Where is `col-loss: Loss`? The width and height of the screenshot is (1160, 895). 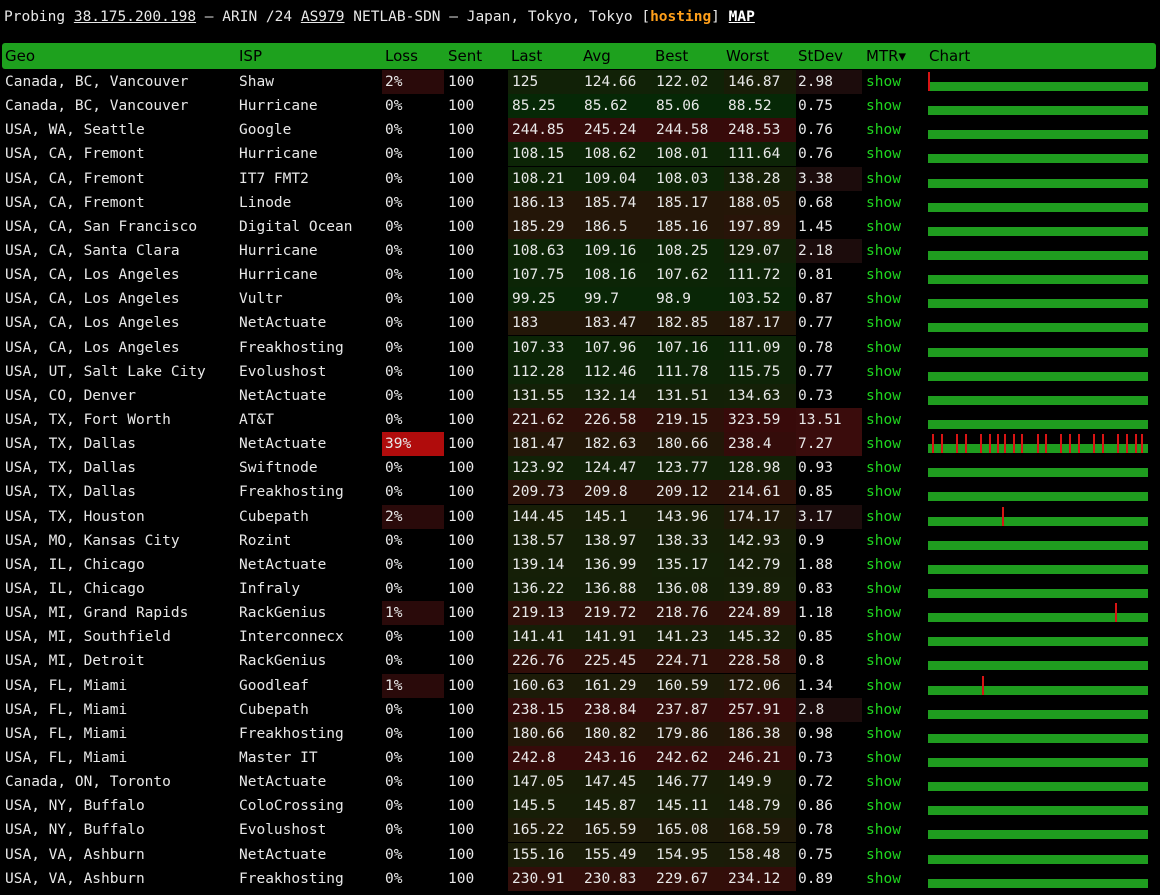 col-loss: Loss is located at coordinates (401, 56).